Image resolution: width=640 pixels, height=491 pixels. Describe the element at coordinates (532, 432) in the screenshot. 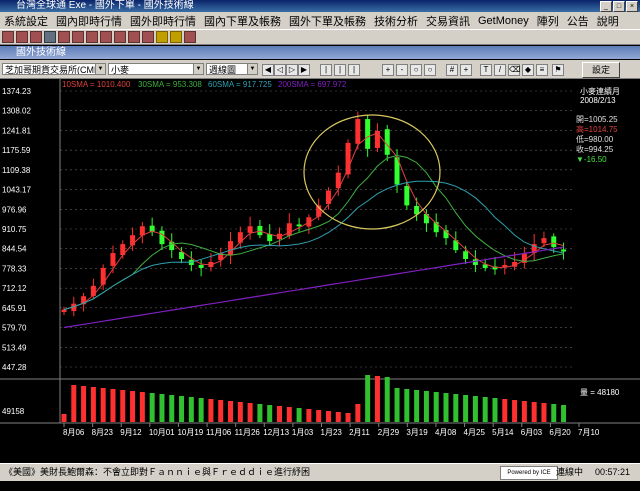

I see `x-tick-label: 6月03` at that location.